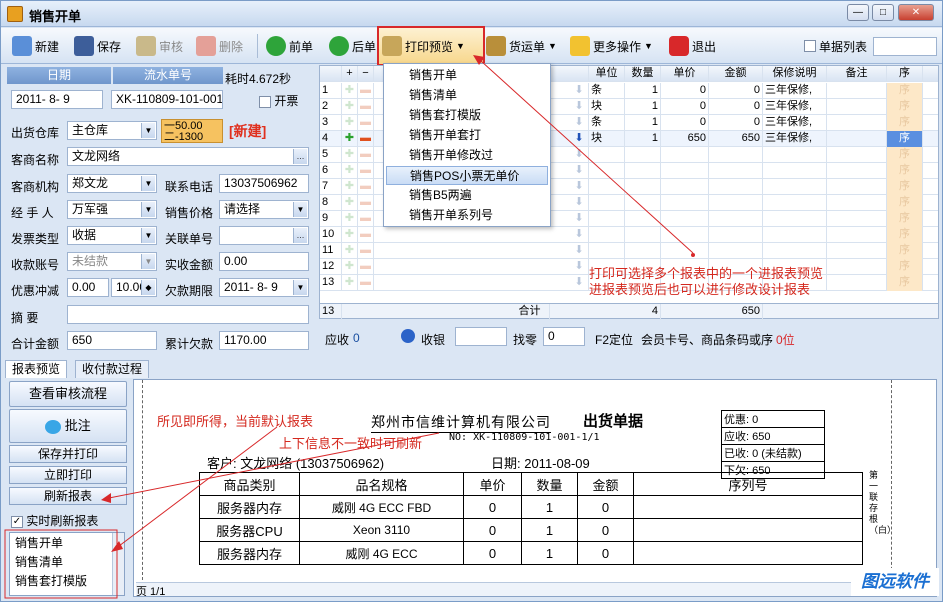 This screenshot has height=603, width=943. Describe the element at coordinates (685, 139) in the screenshot. I see `price-cell: 650` at that location.